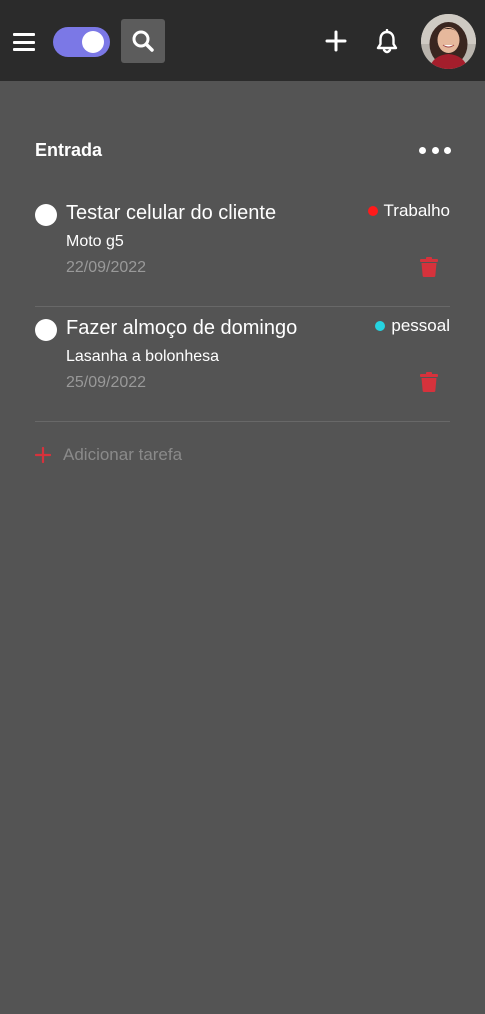  What do you see at coordinates (181, 328) in the screenshot?
I see `task-title: Fazer almoço de domingo` at bounding box center [181, 328].